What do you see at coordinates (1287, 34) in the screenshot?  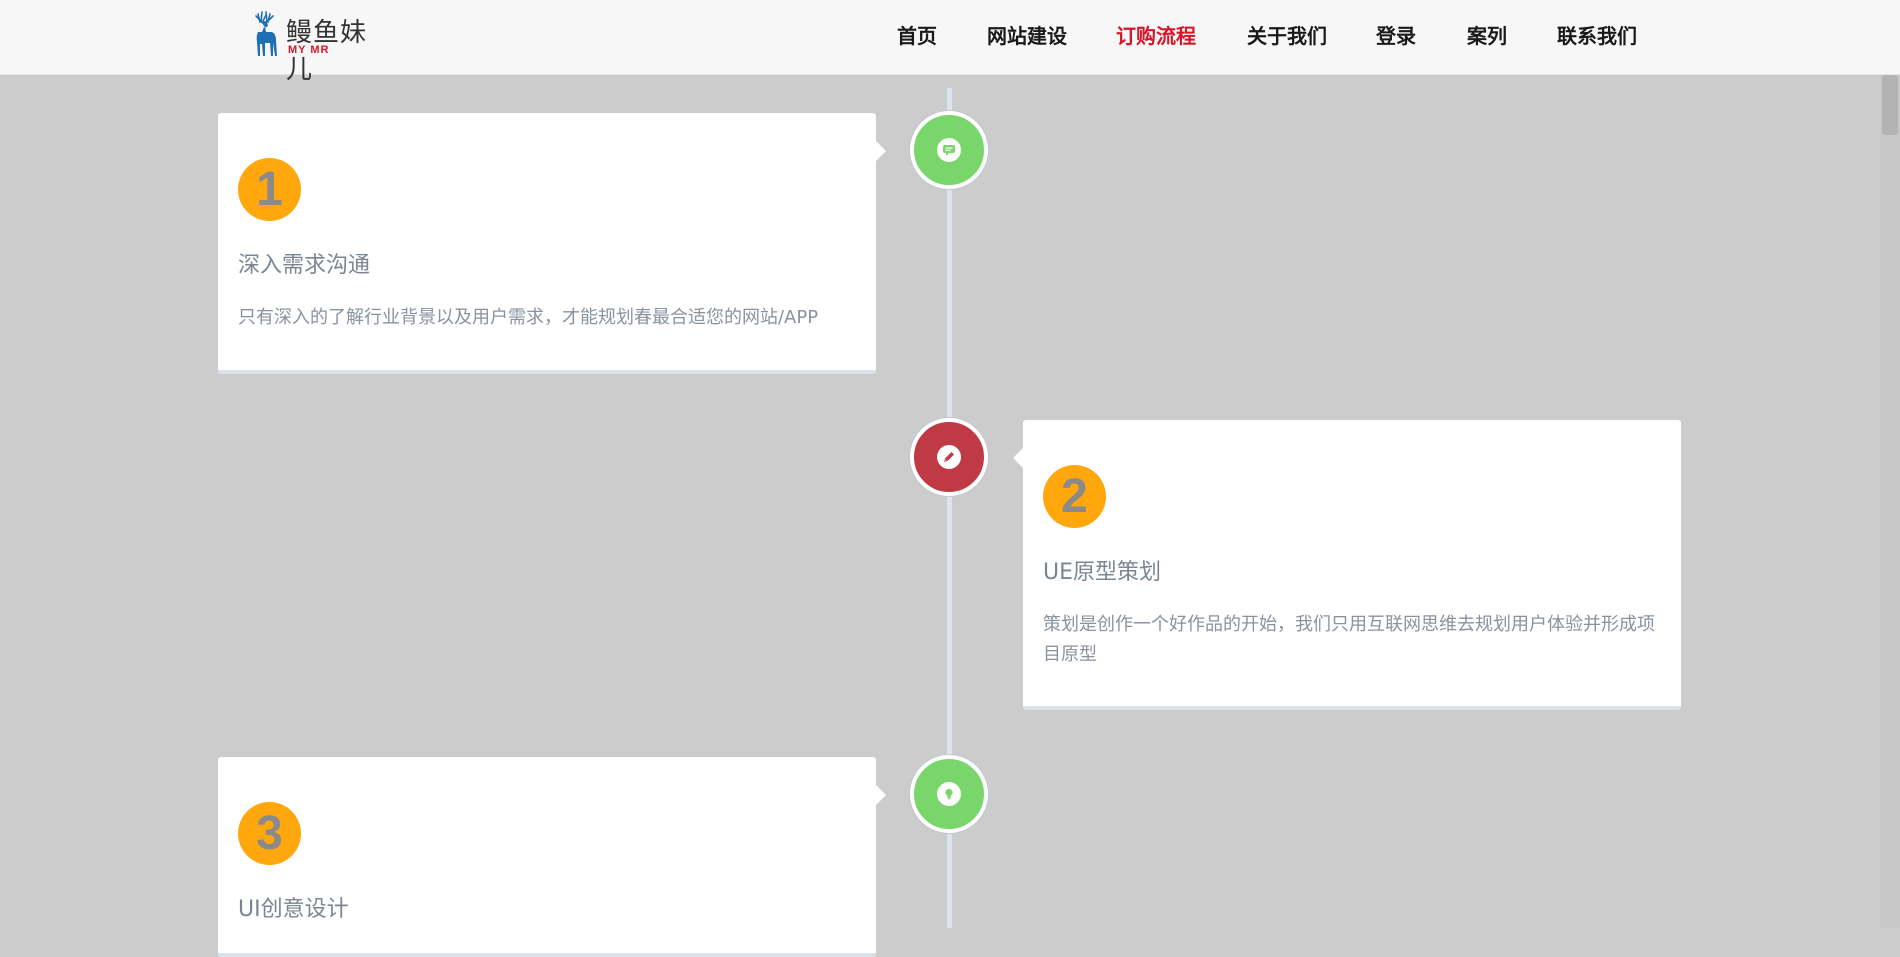 I see `nav-item-about-us: 关于我们` at bounding box center [1287, 34].